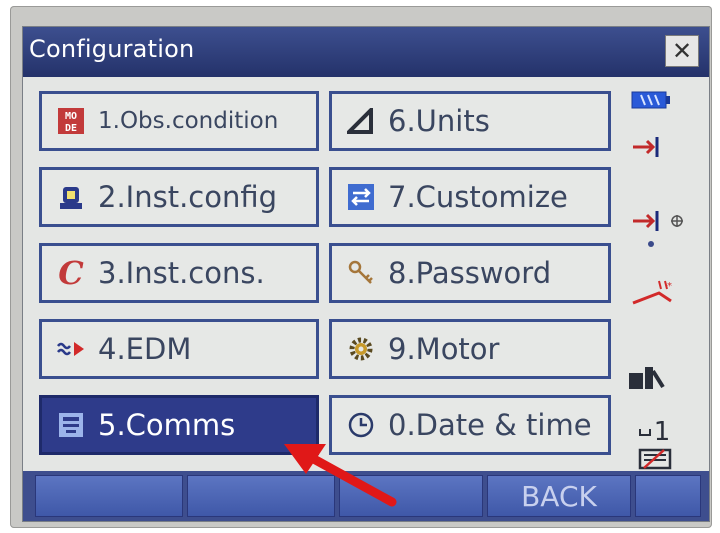 The width and height of the screenshot is (720, 533). I want to click on menu-item-label: 9.Motor, so click(444, 349).